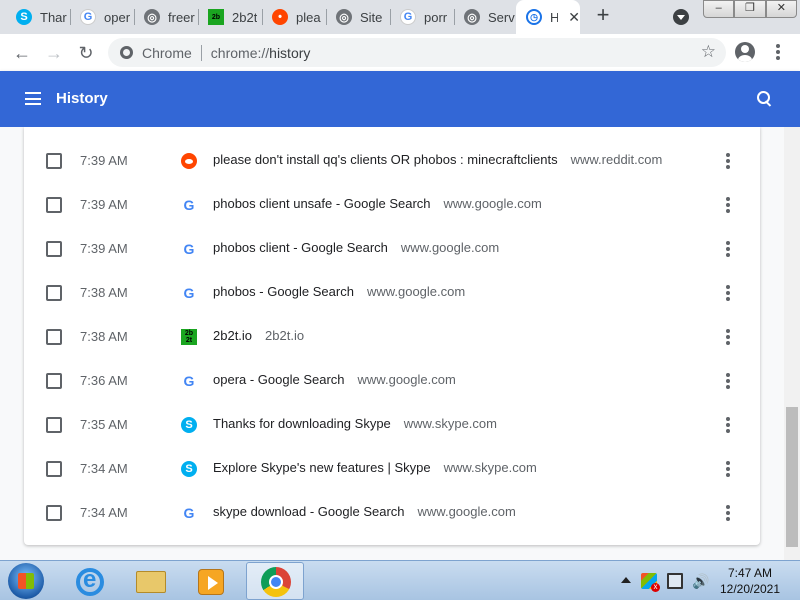  Describe the element at coordinates (166, 17) in the screenshot. I see `tab-2: ◎ freer` at that location.